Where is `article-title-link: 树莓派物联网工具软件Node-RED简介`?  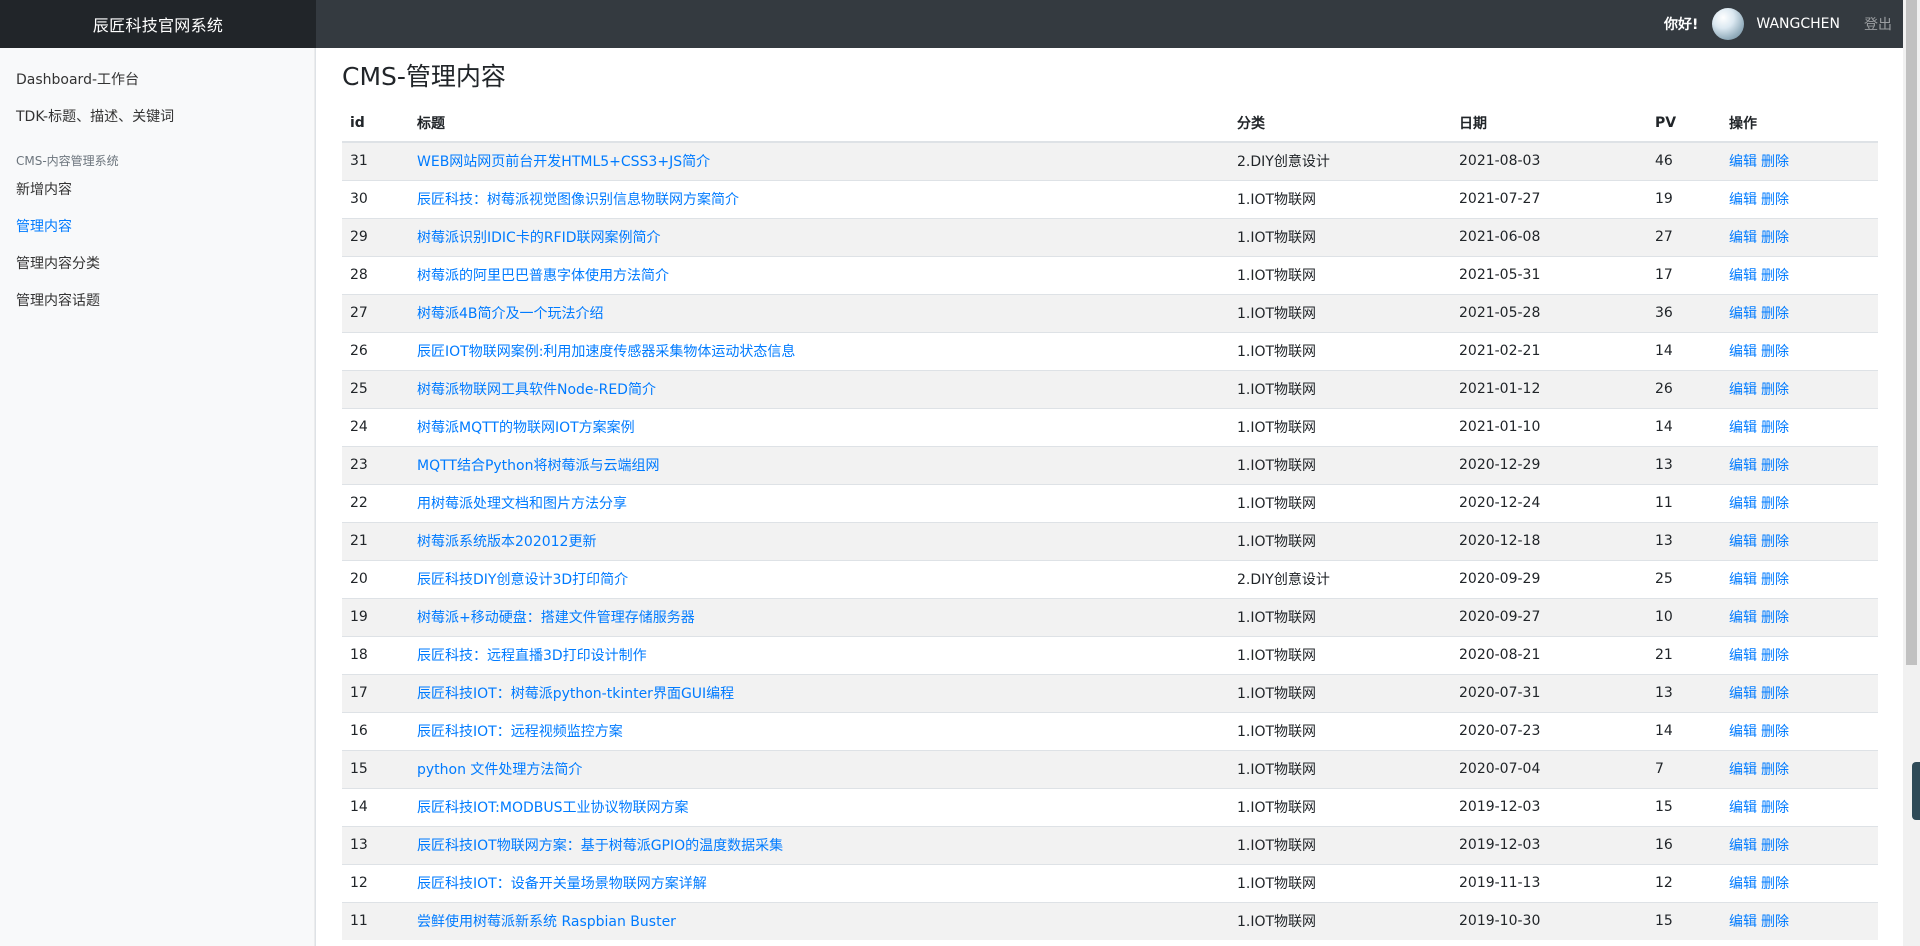
article-title-link: 树莓派物联网工具软件Node-RED简介 is located at coordinates (536, 390).